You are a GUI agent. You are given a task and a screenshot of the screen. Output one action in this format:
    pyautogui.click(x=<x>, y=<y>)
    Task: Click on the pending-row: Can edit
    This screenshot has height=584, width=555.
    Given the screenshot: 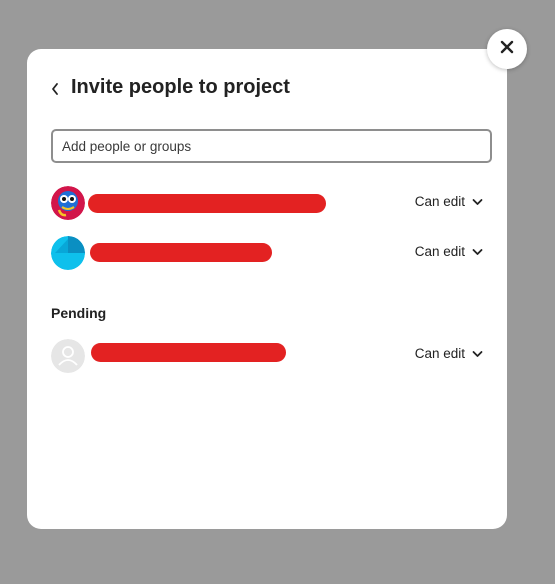 What is the action you would take?
    pyautogui.click(x=267, y=357)
    